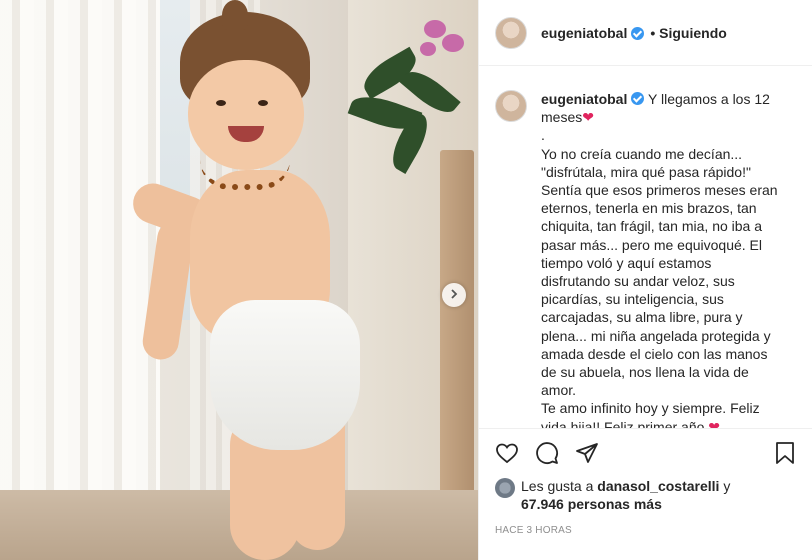 The image size is (812, 560). I want to click on post-timestamp: HACE 3 HORAS, so click(646, 530).